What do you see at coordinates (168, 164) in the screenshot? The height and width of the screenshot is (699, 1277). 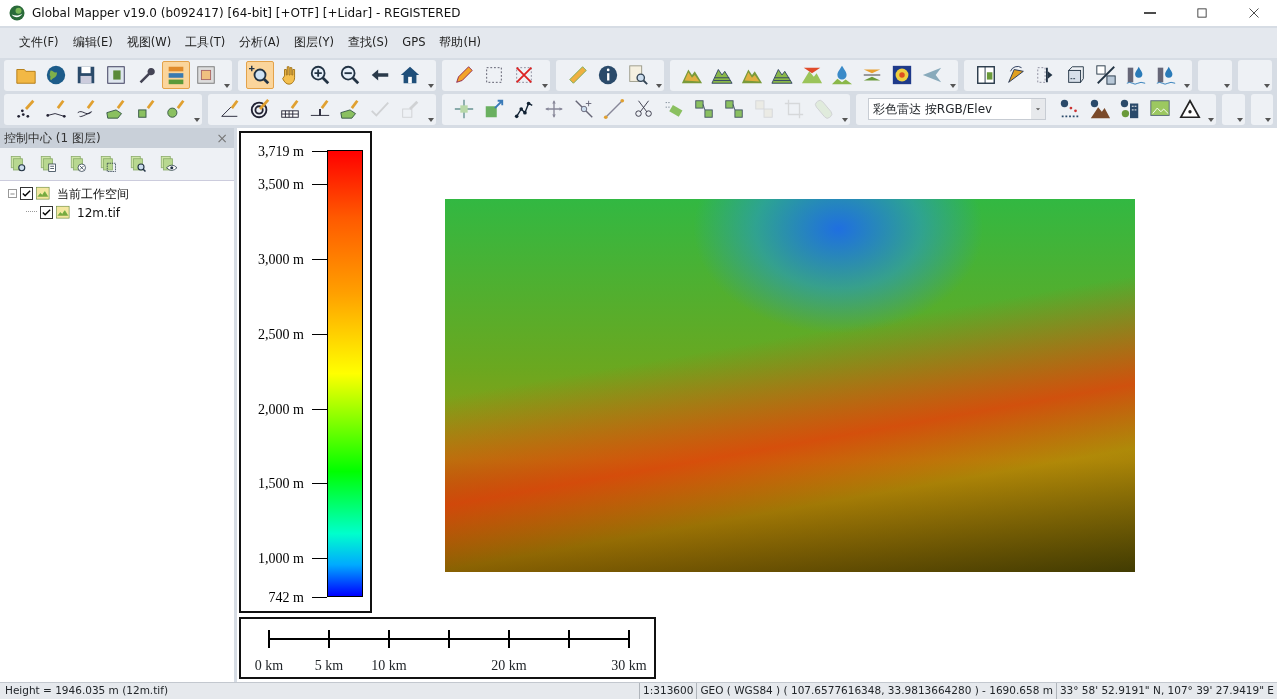 I see `layer-eye-icon` at bounding box center [168, 164].